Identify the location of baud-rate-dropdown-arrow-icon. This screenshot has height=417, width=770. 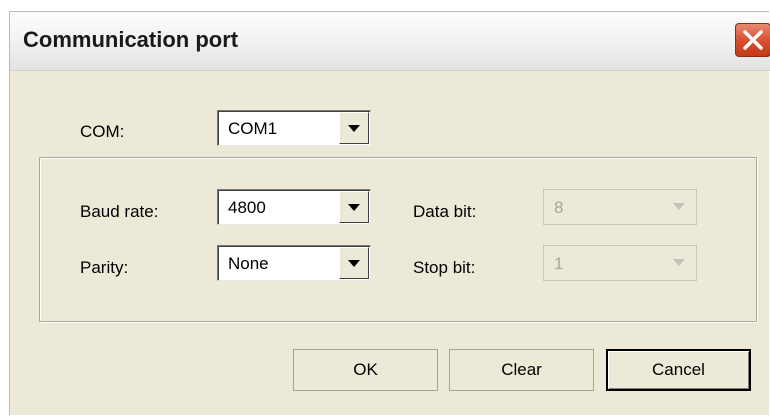
(354, 207).